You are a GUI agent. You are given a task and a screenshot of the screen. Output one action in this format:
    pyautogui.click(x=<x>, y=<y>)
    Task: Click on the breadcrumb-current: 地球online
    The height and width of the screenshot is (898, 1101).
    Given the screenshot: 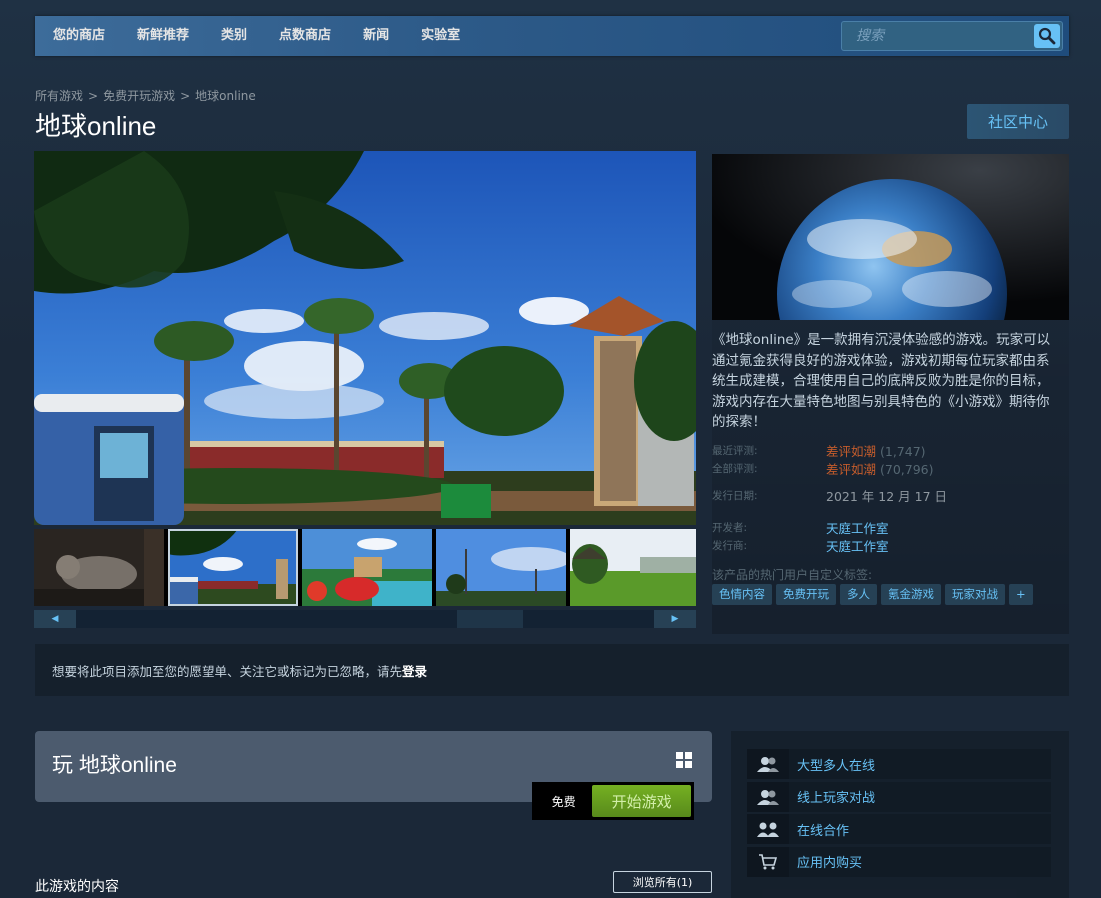 What is the action you would take?
    pyautogui.click(x=225, y=96)
    